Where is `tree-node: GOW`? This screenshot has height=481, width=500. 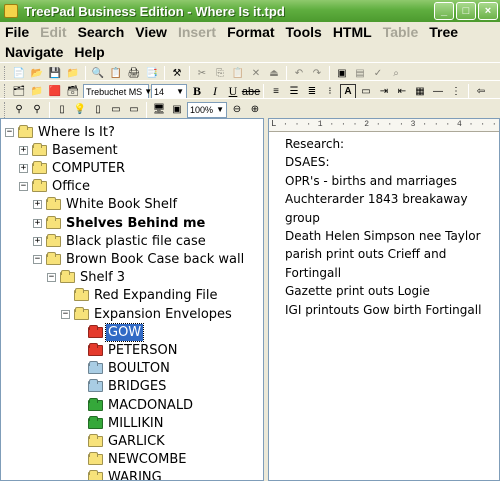
tree-node: GOW is located at coordinates (110, 332).